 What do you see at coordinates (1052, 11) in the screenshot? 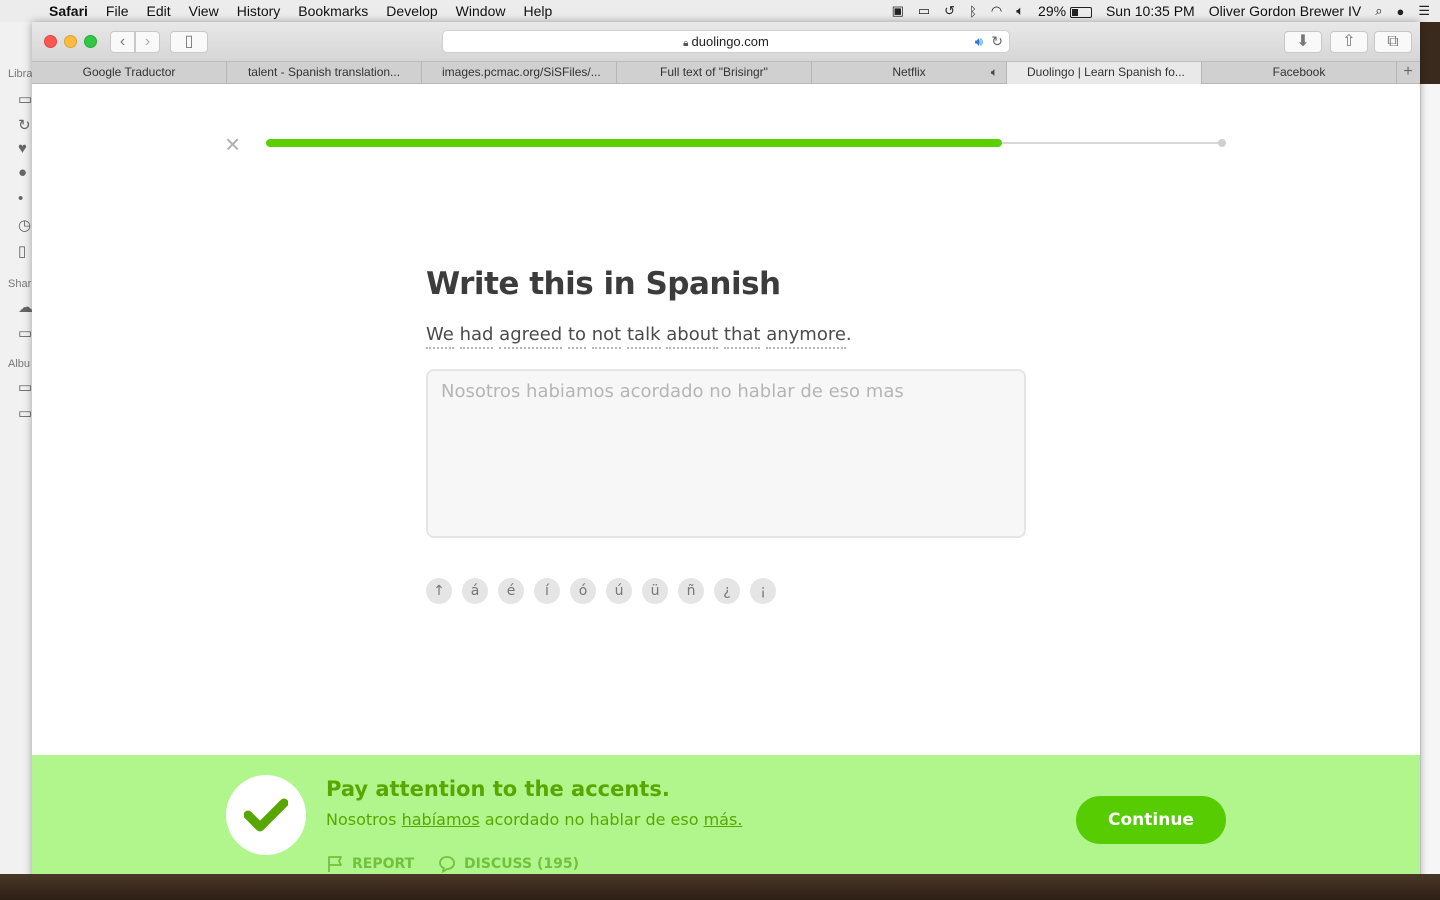
I see `battery-percent: 29%` at bounding box center [1052, 11].